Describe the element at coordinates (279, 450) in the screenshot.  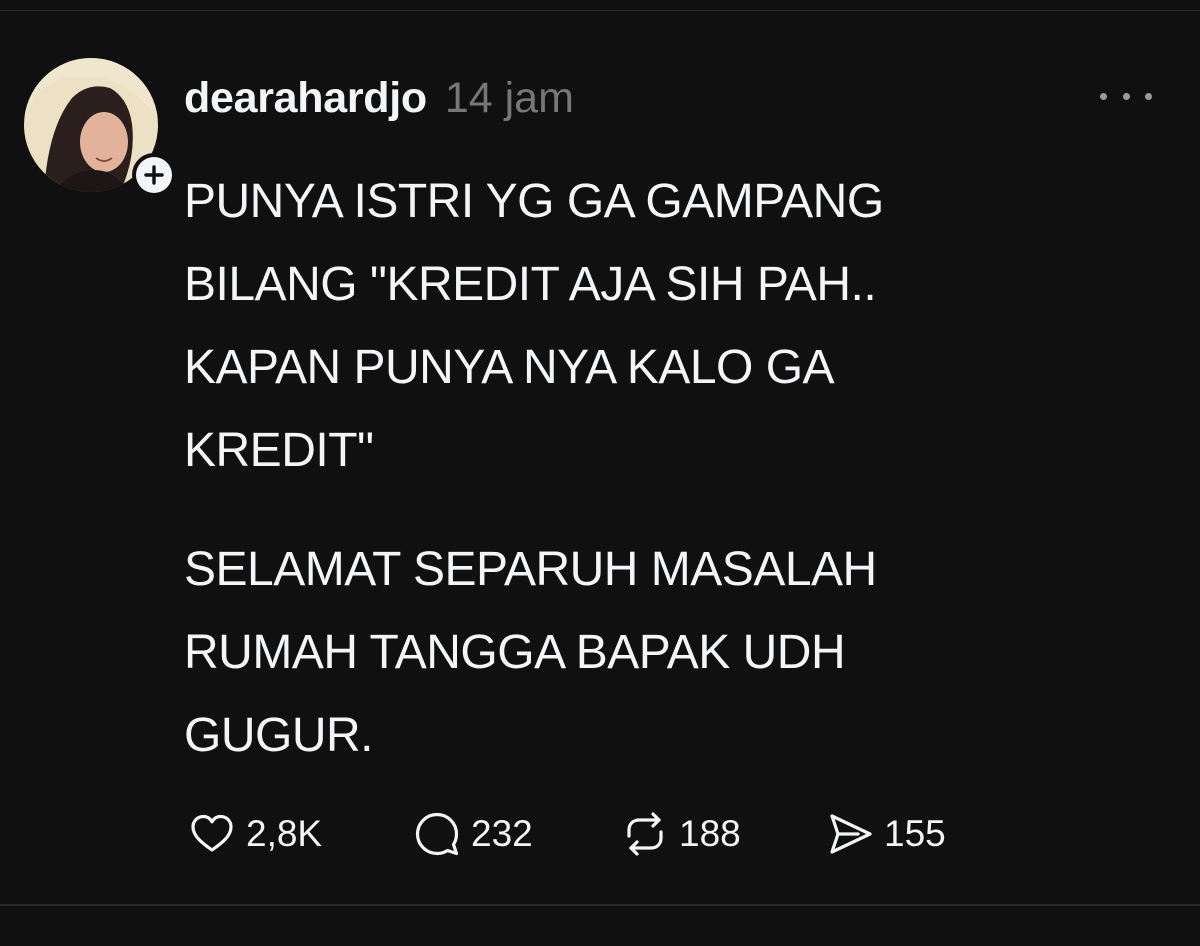
I see `post-text-line: KREDIT"` at that location.